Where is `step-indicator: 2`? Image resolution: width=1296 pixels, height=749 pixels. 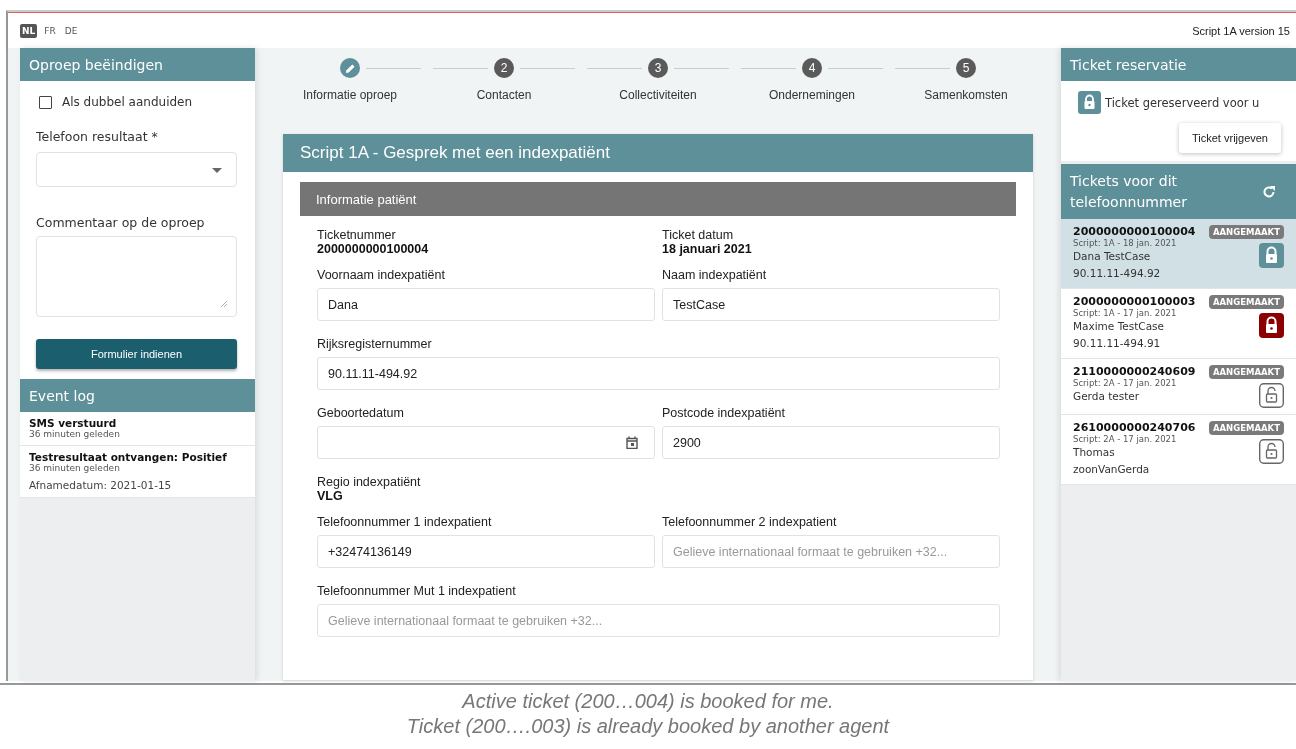 step-indicator: 2 is located at coordinates (504, 68).